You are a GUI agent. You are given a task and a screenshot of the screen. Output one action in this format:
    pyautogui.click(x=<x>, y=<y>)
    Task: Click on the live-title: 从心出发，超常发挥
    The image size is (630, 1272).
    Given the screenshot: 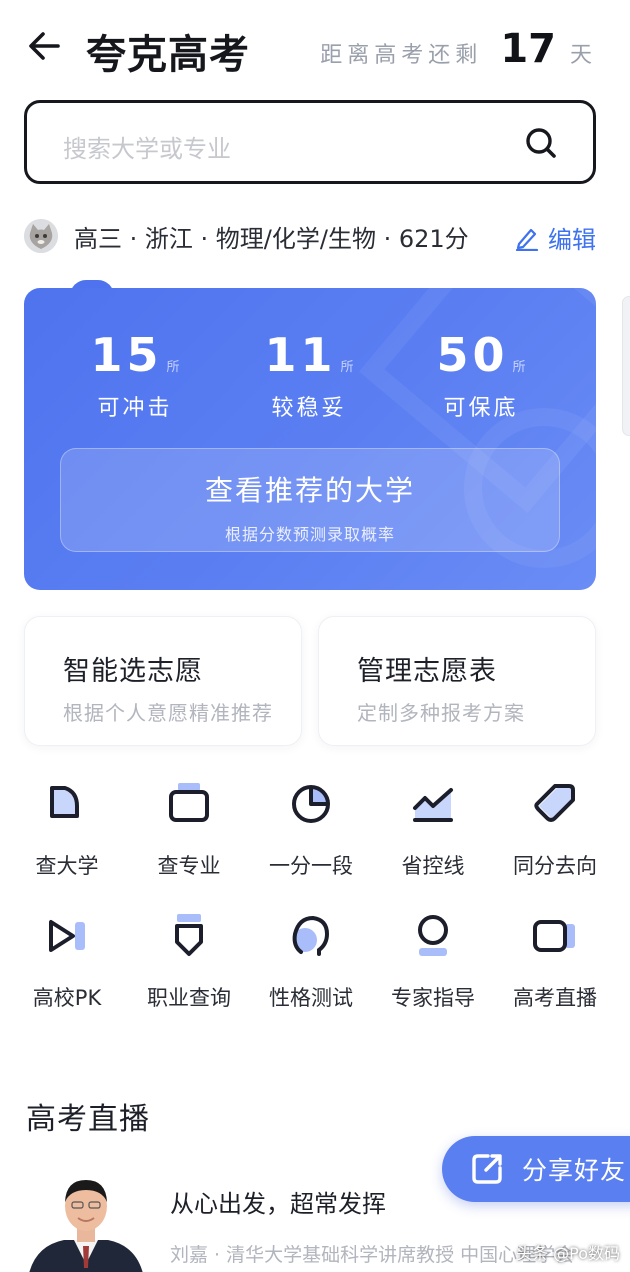 What is the action you would take?
    pyautogui.click(x=278, y=1204)
    